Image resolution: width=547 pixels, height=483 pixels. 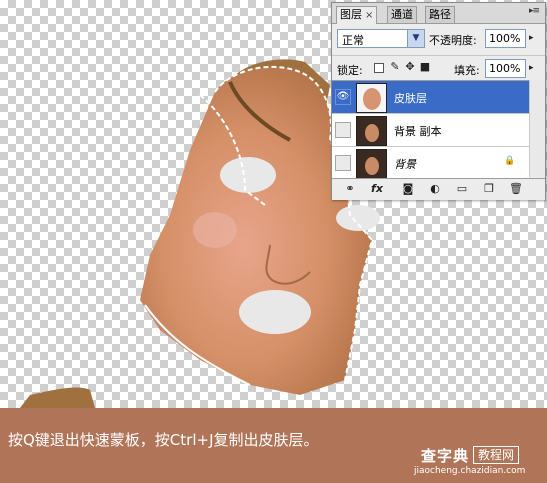 I want to click on tab-channels: 通道, so click(x=402, y=14).